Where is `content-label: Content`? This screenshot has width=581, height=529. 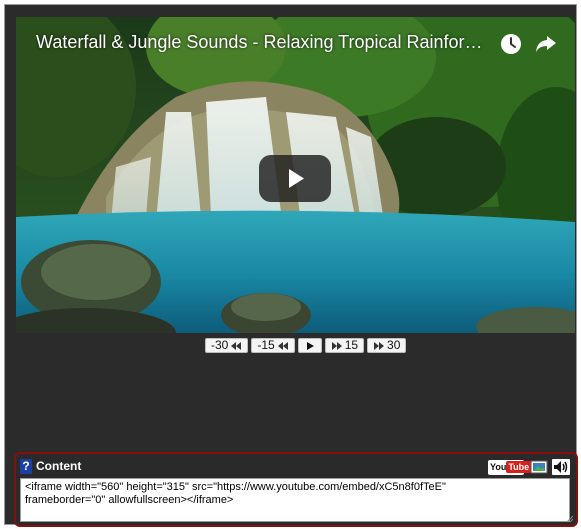 content-label: Content is located at coordinates (59, 466).